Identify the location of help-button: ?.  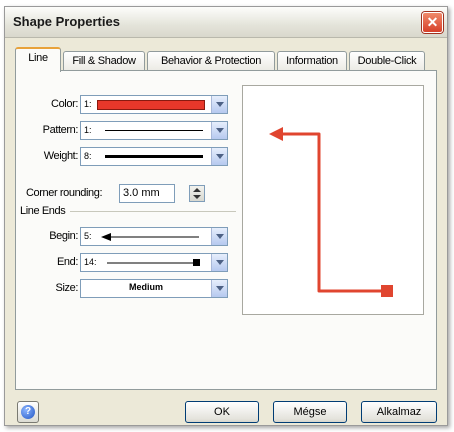
(28, 412).